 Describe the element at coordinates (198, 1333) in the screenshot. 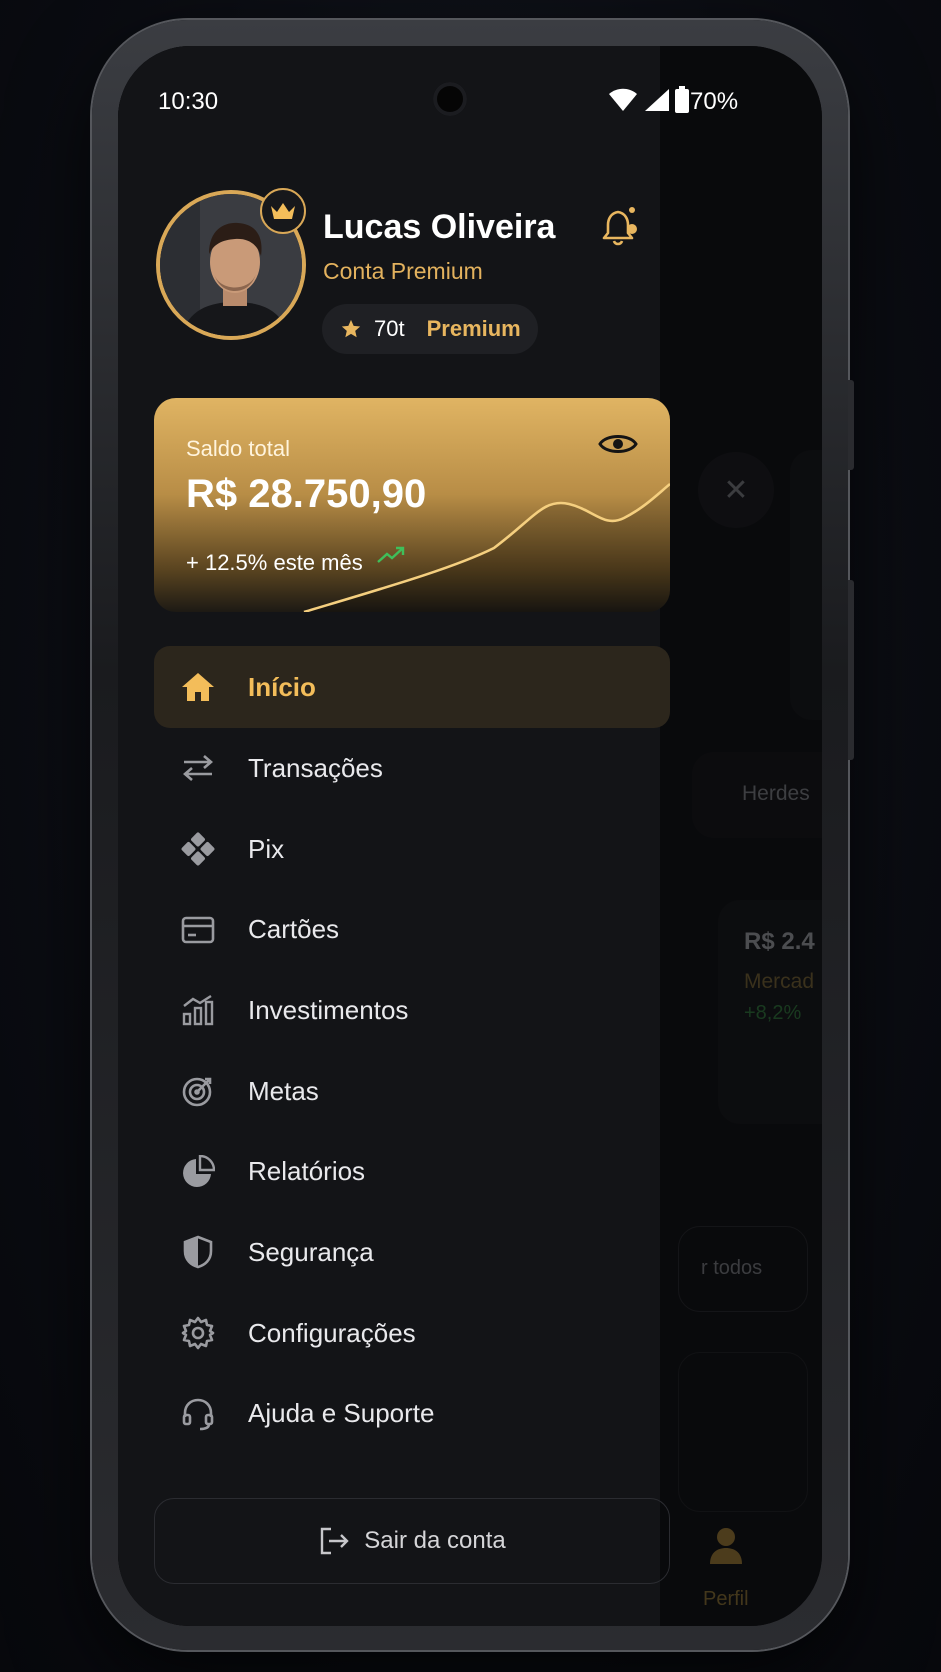

I see `gear-icon` at that location.